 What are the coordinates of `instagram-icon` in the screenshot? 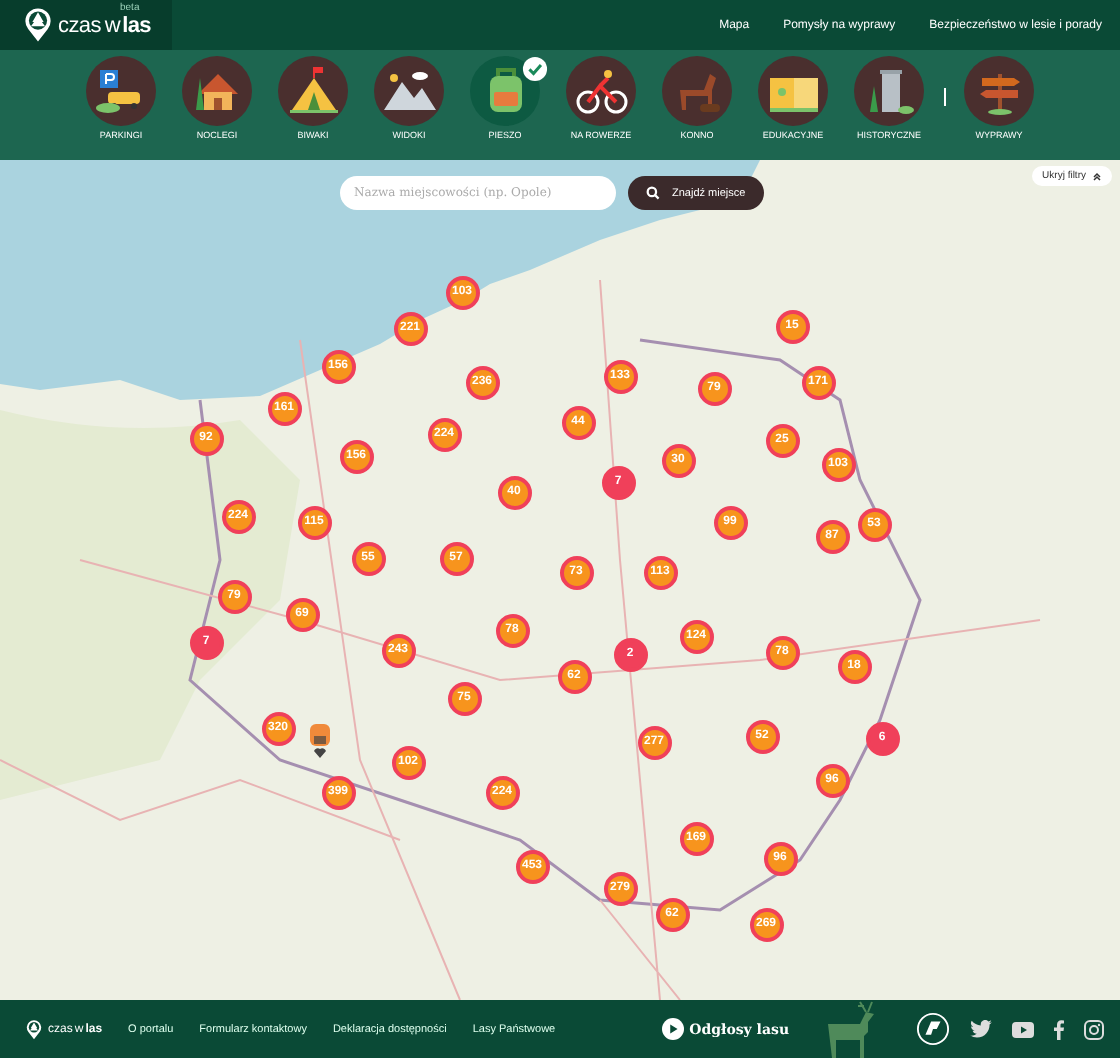 It's located at (1094, 1029).